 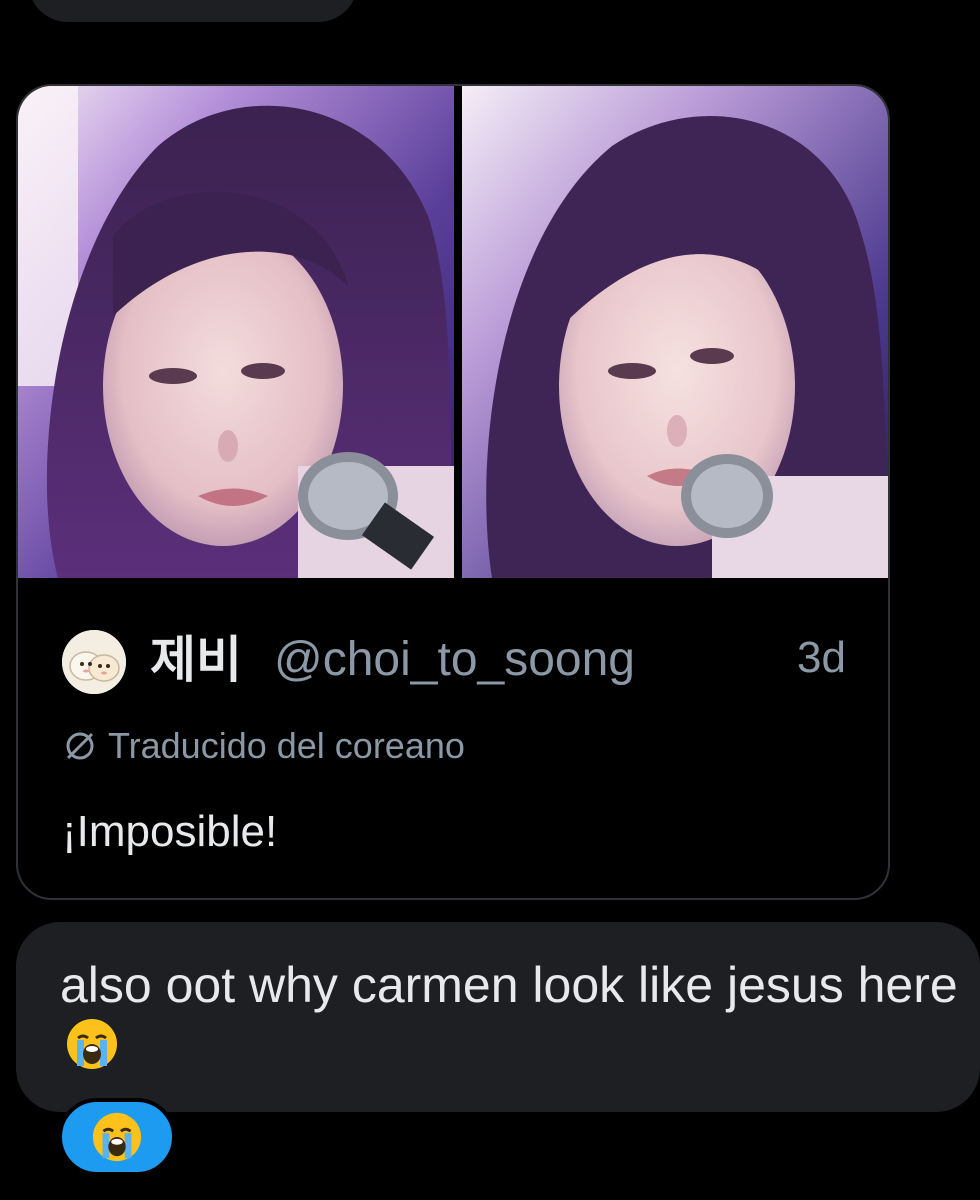 What do you see at coordinates (454, 660) in the screenshot?
I see `author-handle: @choi_to_soong` at bounding box center [454, 660].